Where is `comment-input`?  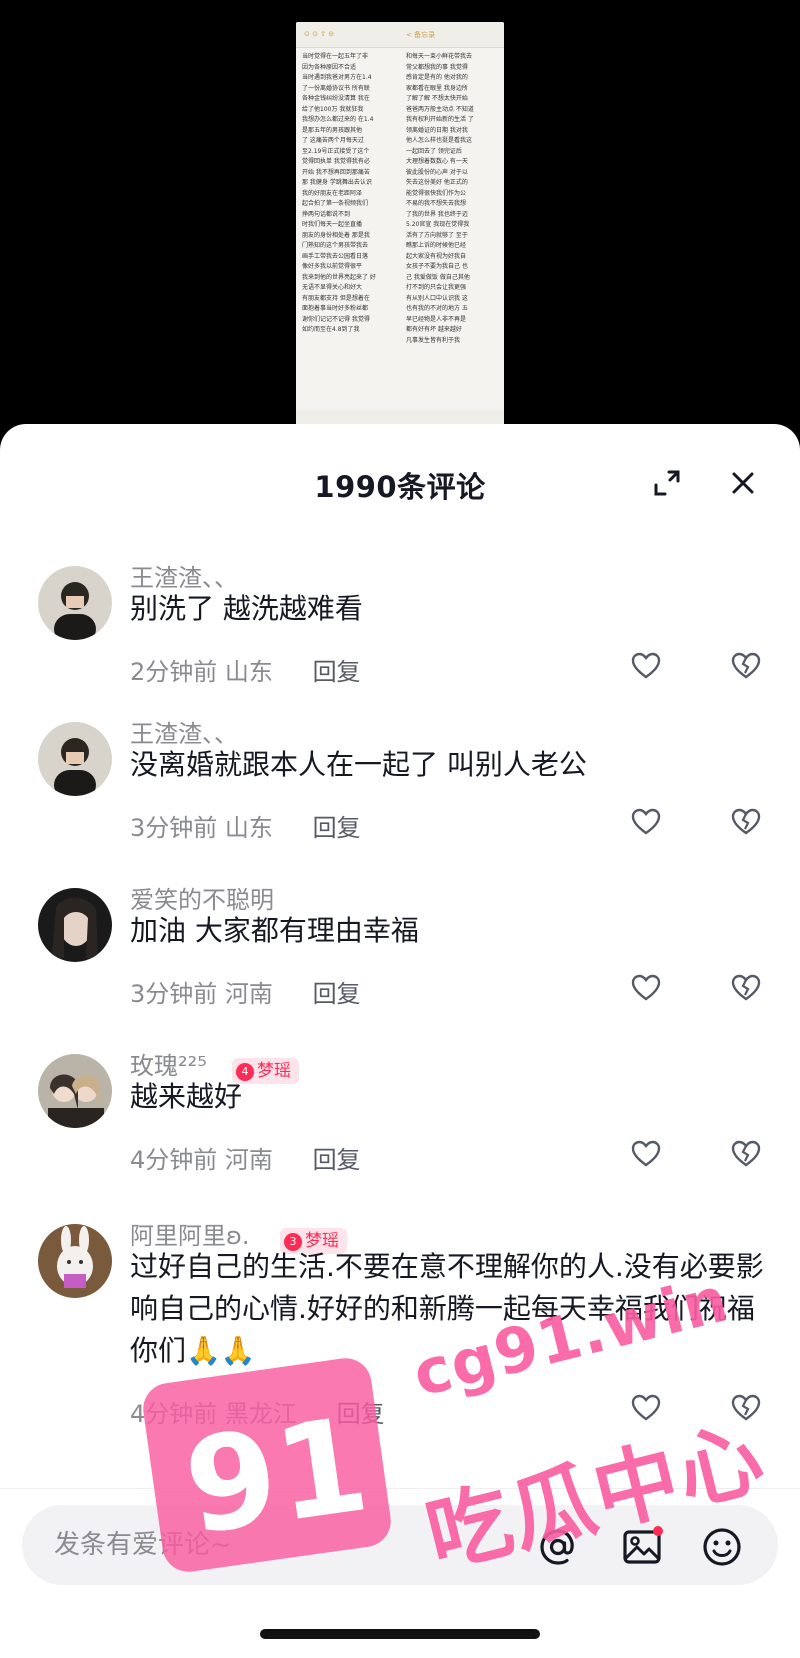
comment-input is located at coordinates (400, 1545).